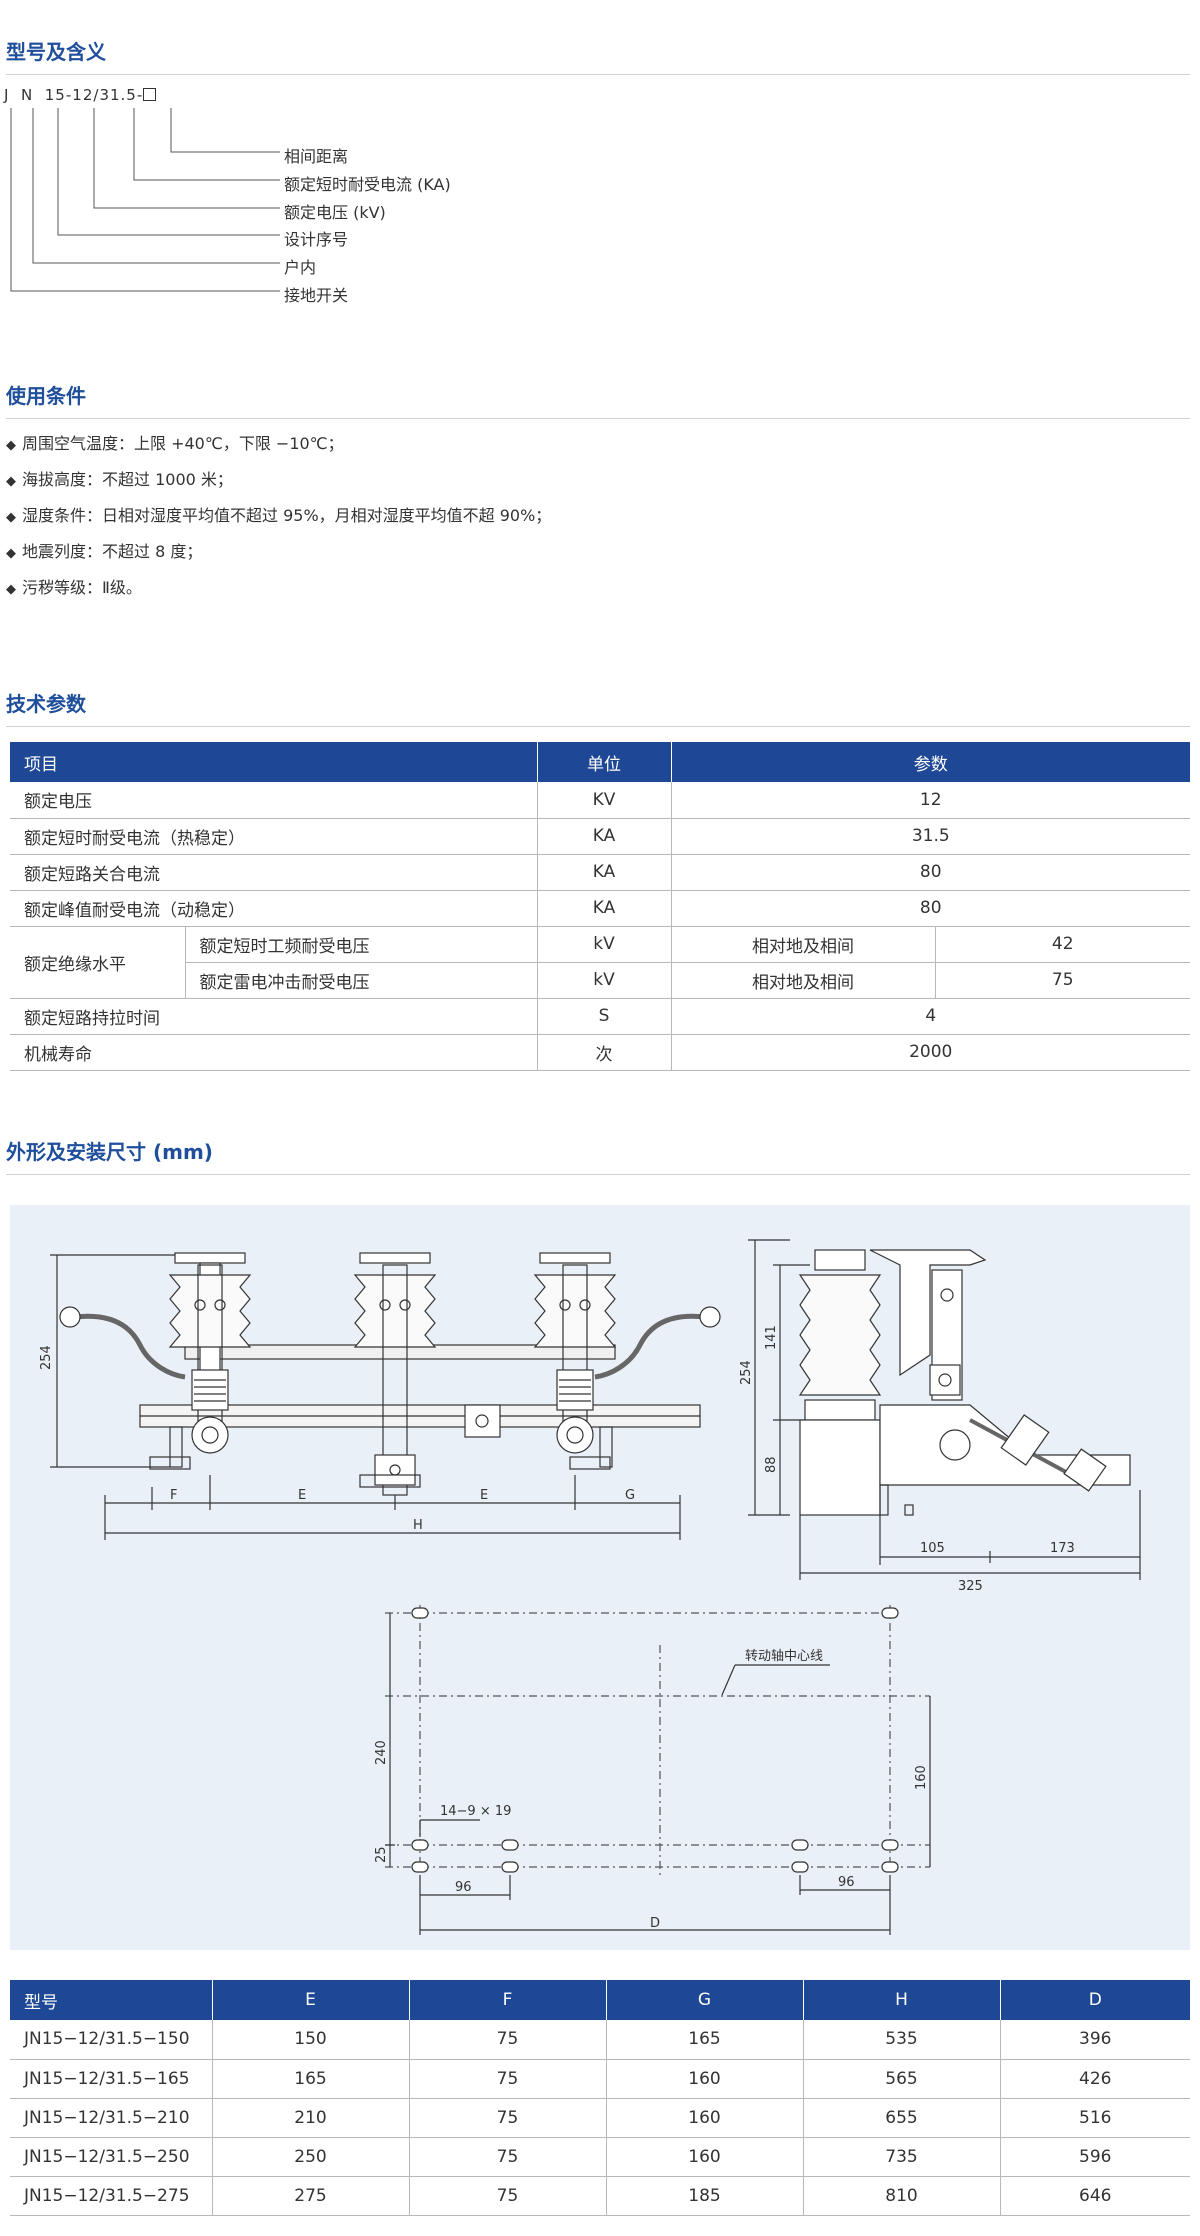  Describe the element at coordinates (111, 2040) in the screenshot. I see `table-cell: JN15−12/31.5−150` at that location.